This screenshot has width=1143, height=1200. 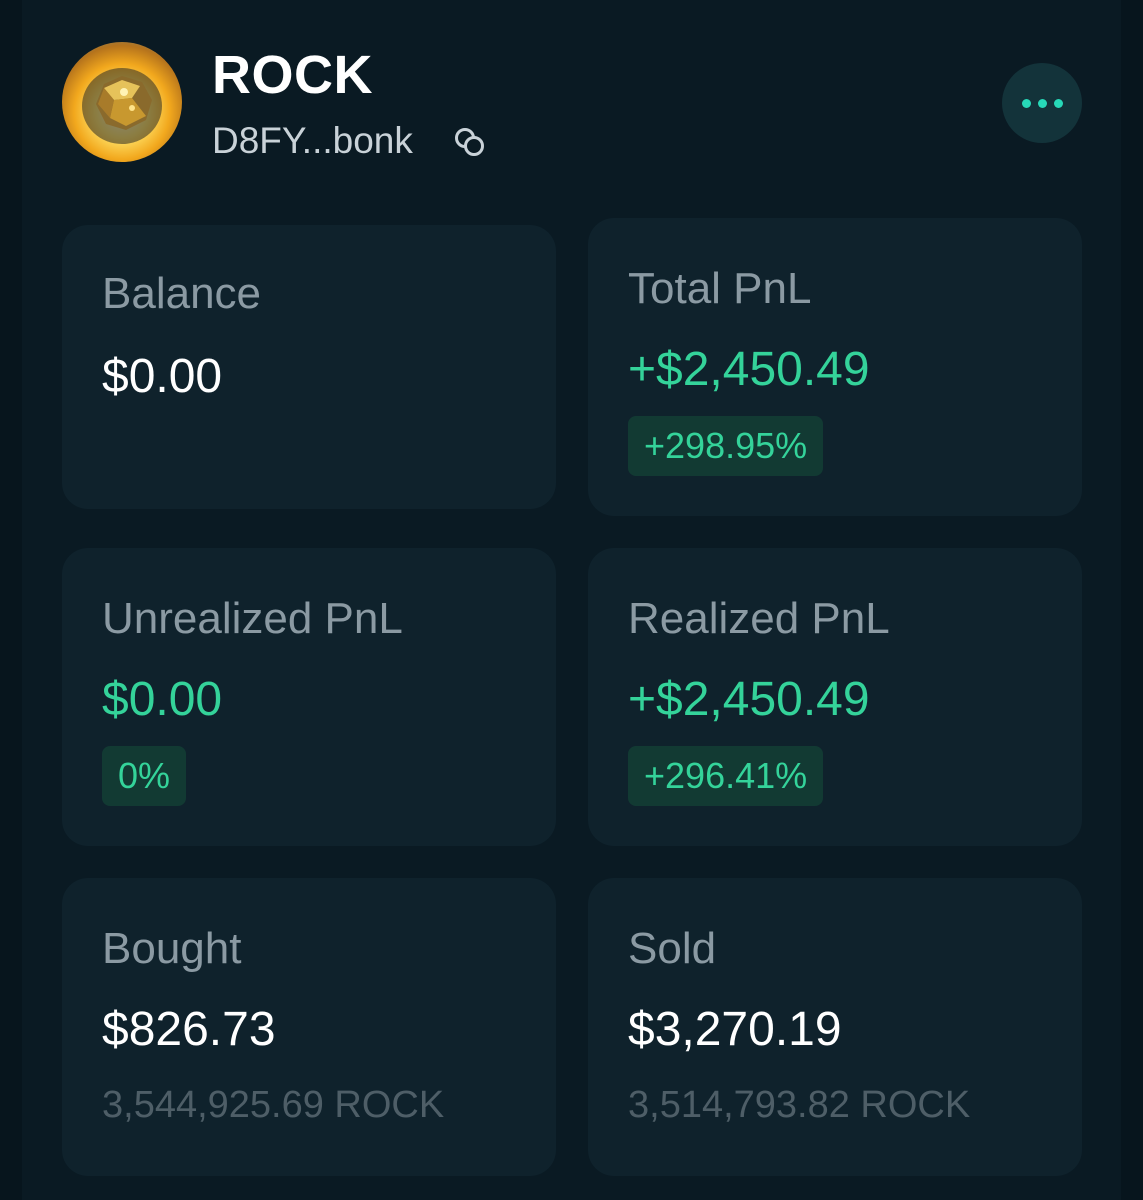 I want to click on more-options-button, so click(x=1042, y=103).